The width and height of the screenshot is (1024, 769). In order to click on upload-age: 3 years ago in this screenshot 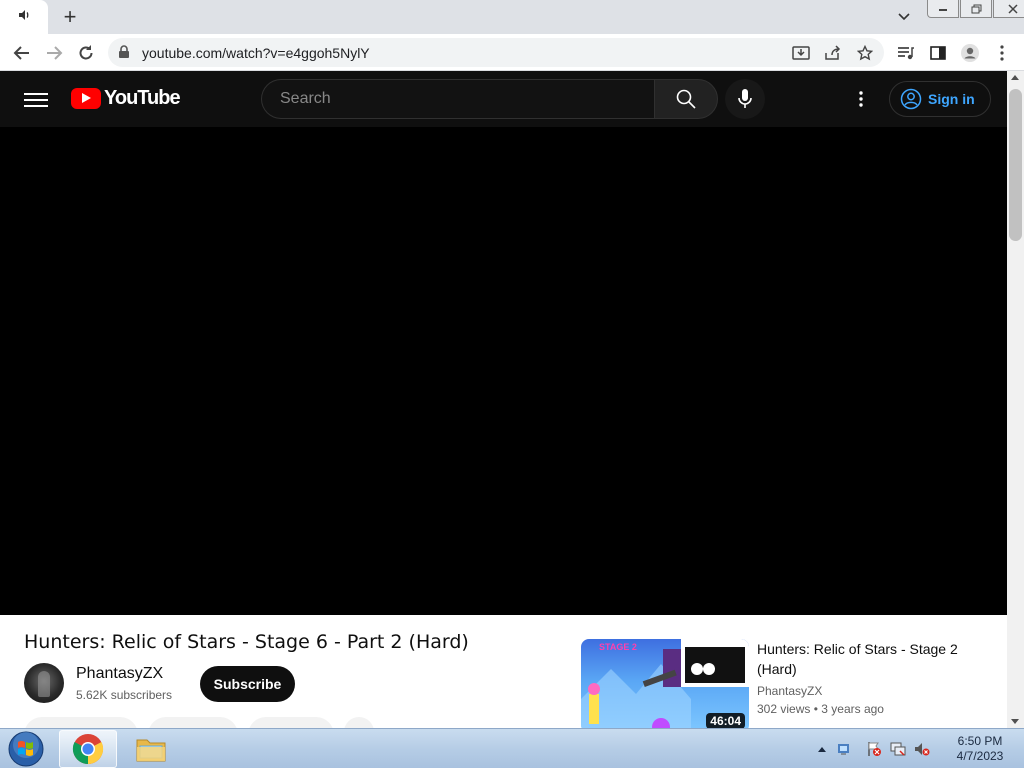, I will do `click(852, 709)`.